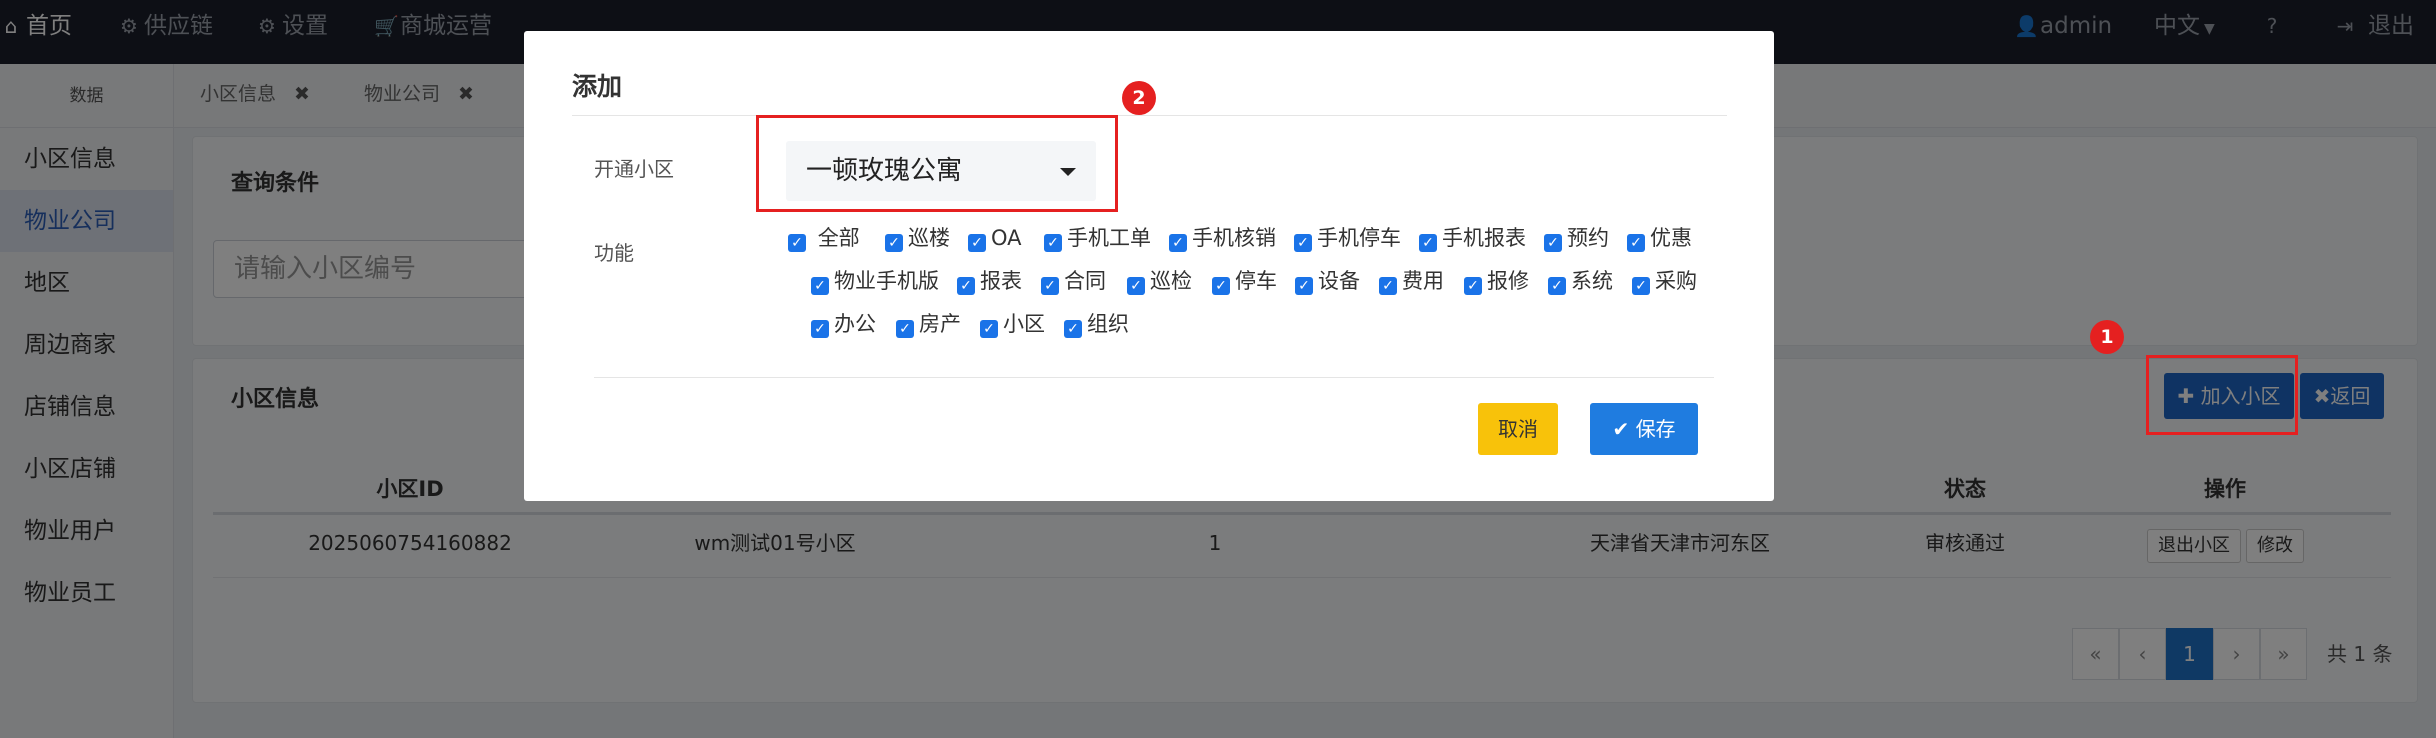 The height and width of the screenshot is (738, 2436). What do you see at coordinates (843, 324) in the screenshot?
I see `function-checkbox: ✓ 办公` at bounding box center [843, 324].